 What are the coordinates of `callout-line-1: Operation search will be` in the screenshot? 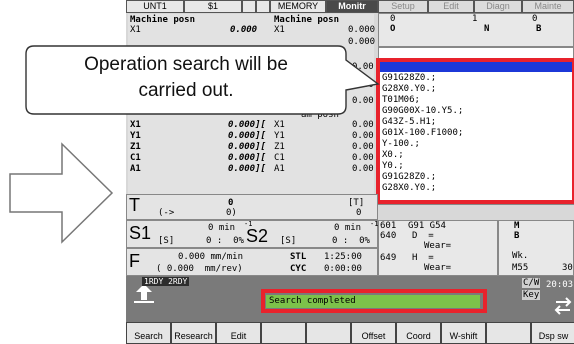 It's located at (186, 64).